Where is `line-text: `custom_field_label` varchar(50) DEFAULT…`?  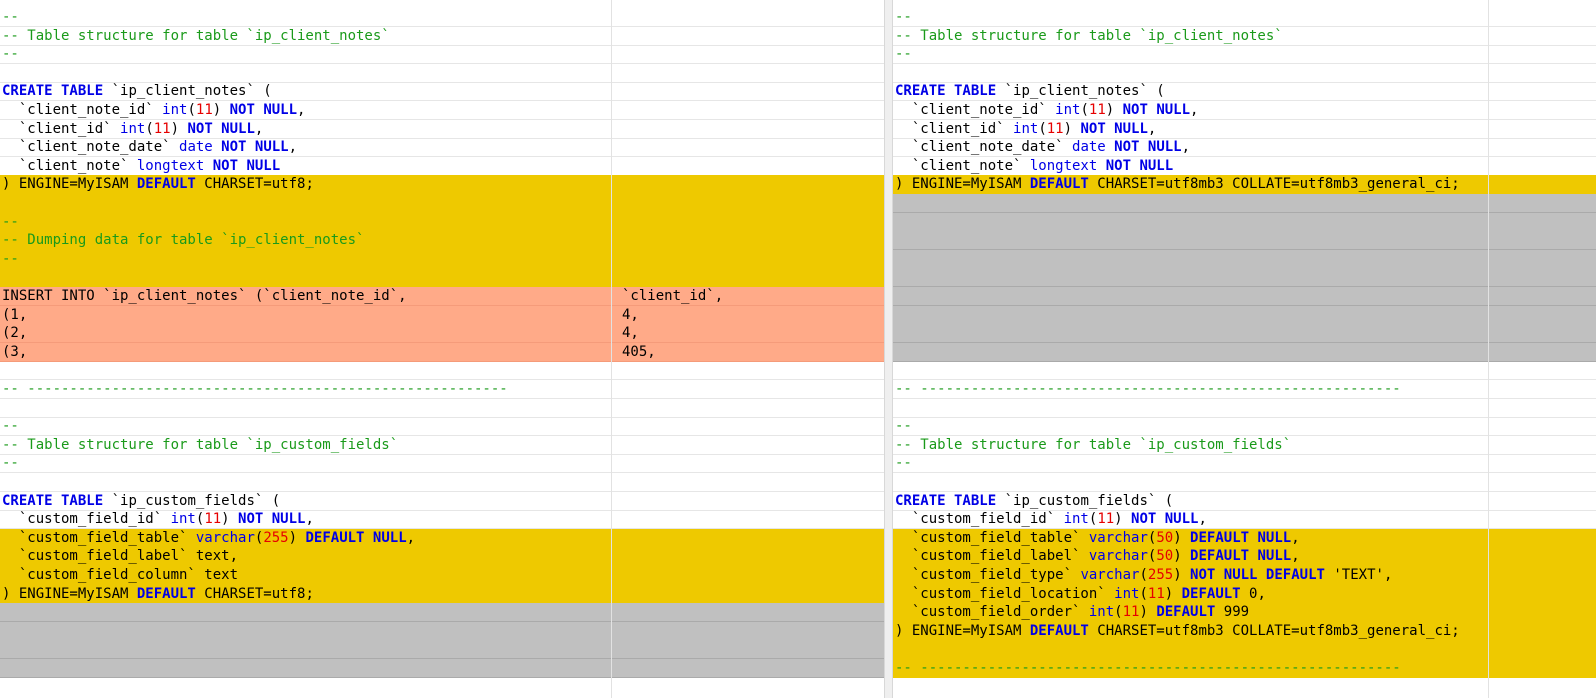
line-text: `custom_field_label` varchar(50) DEFAULT… is located at coordinates (1097, 556).